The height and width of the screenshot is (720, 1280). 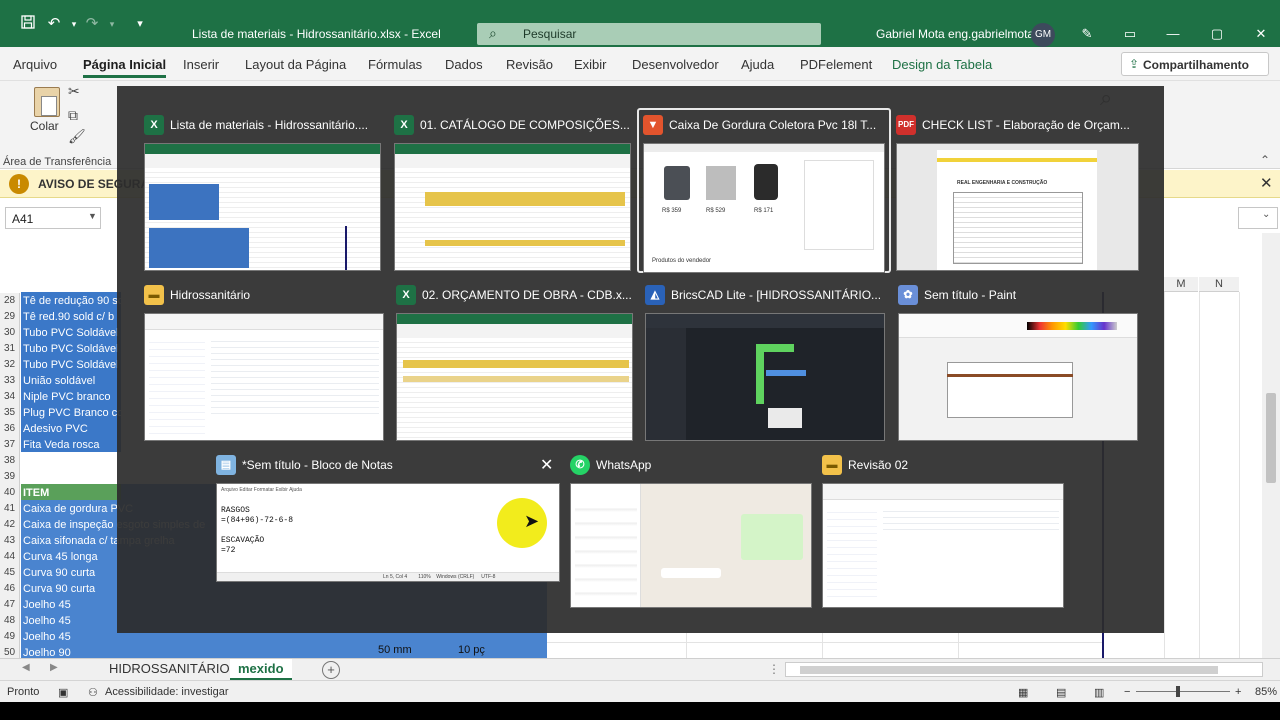 What do you see at coordinates (1130, 34) in the screenshot?
I see `ribbon-display-icon: ▭` at bounding box center [1130, 34].